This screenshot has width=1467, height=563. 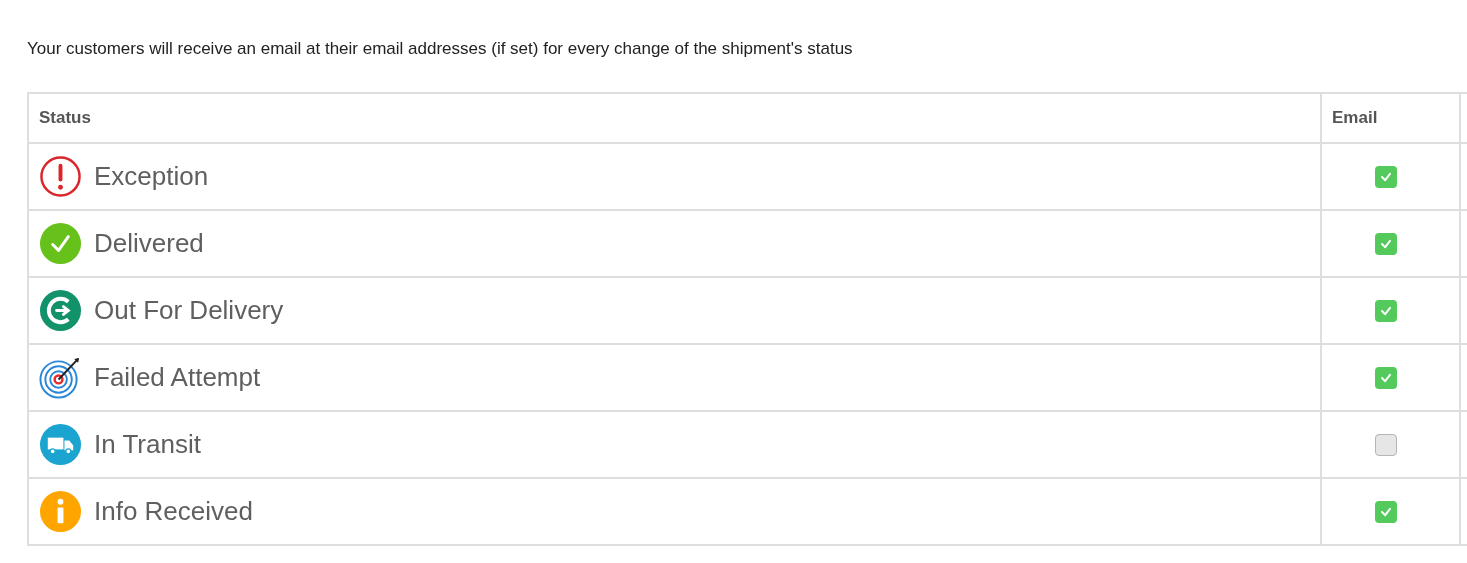 What do you see at coordinates (60, 176) in the screenshot?
I see `exclamation-icon` at bounding box center [60, 176].